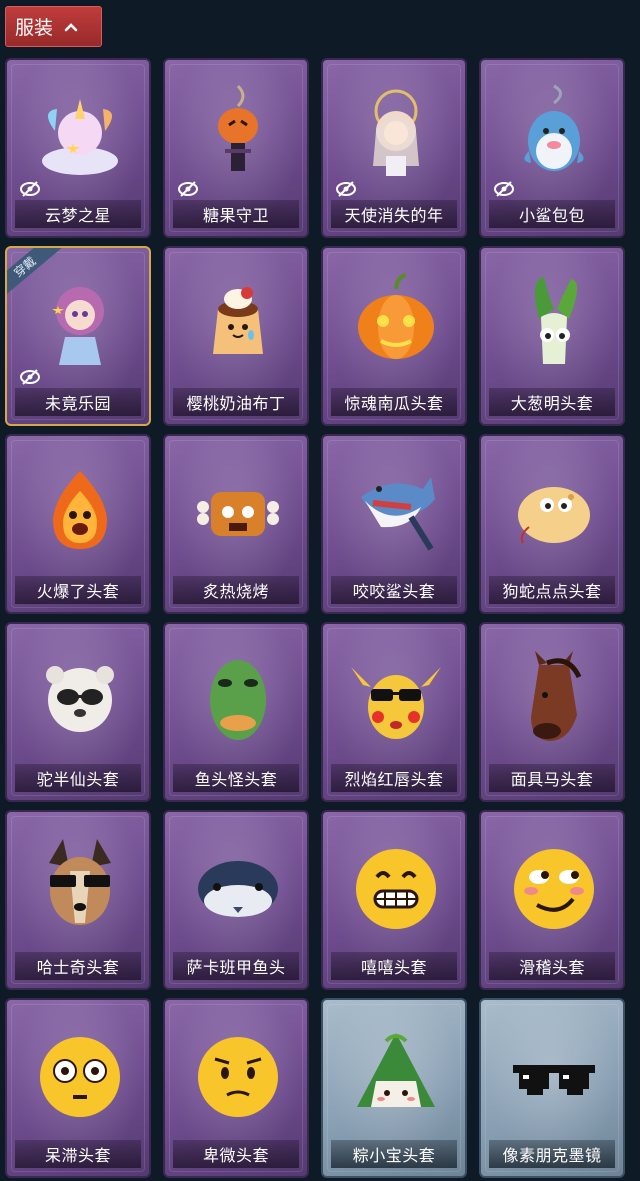  Describe the element at coordinates (236, 778) in the screenshot. I see `costume-name: 鱼头怪头套` at that location.